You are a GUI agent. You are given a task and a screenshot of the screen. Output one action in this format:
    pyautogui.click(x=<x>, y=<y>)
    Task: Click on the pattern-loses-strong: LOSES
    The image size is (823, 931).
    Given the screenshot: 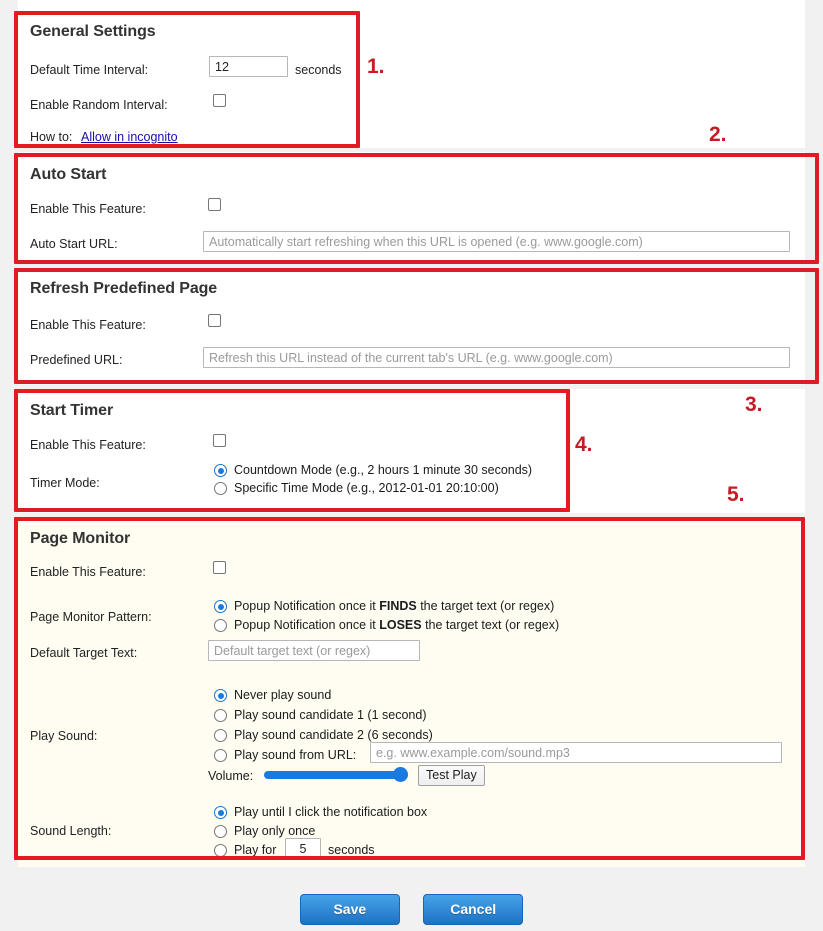 What is the action you would take?
    pyautogui.click(x=400, y=625)
    